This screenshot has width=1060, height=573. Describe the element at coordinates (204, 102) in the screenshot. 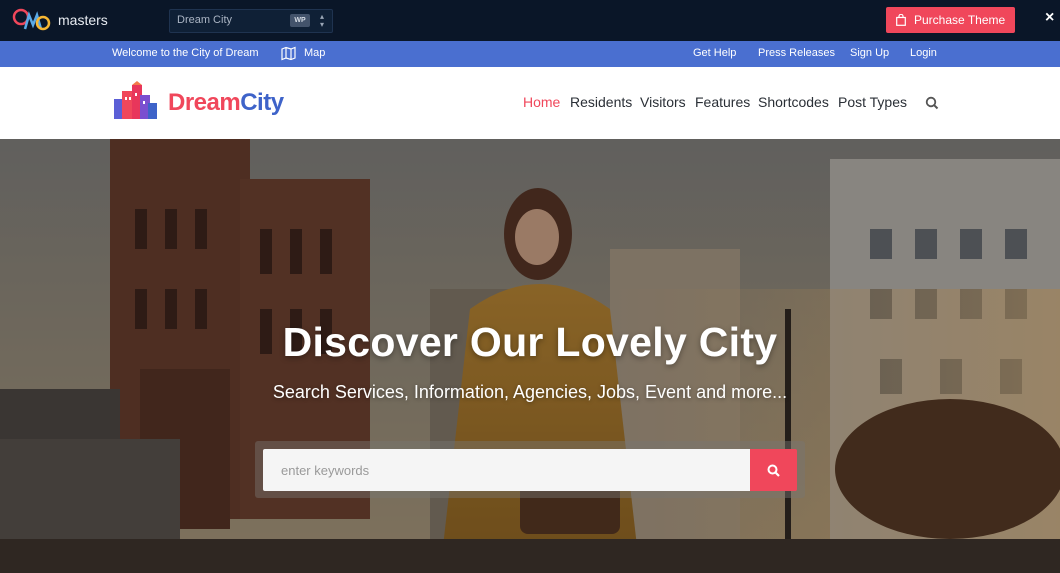

I see `brand-name-part1: Dream` at that location.